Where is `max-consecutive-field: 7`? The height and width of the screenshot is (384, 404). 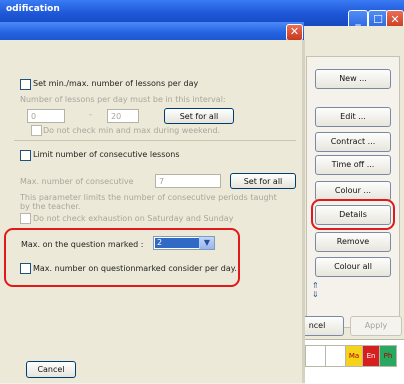 max-consecutive-field: 7 is located at coordinates (188, 181).